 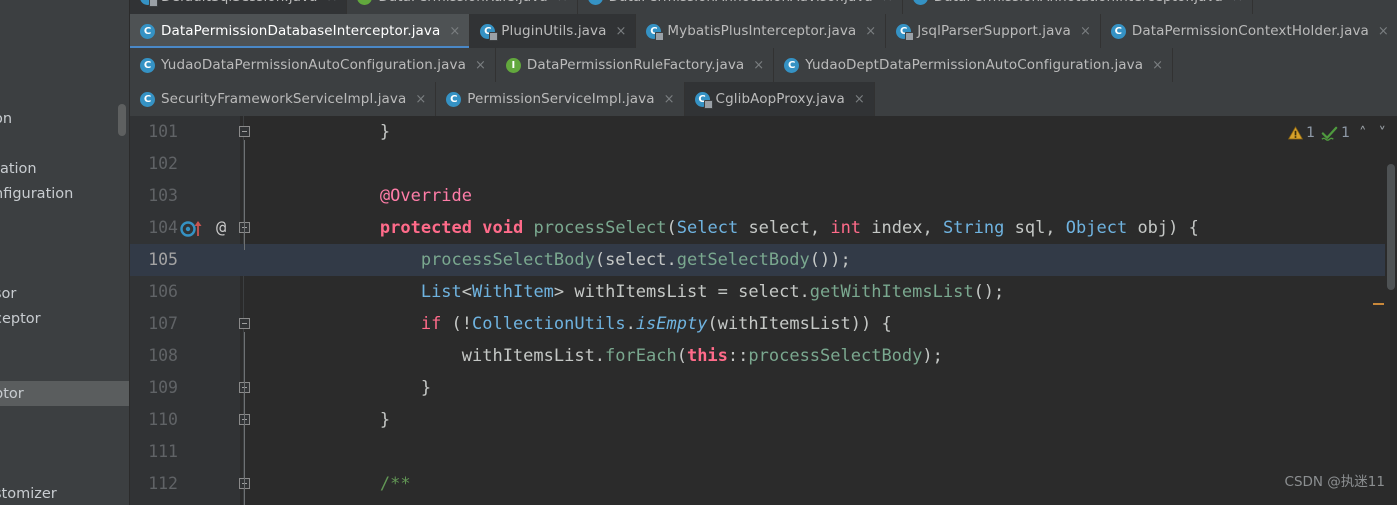 What do you see at coordinates (395, 484) in the screenshot?
I see `code-text: /**` at bounding box center [395, 484].